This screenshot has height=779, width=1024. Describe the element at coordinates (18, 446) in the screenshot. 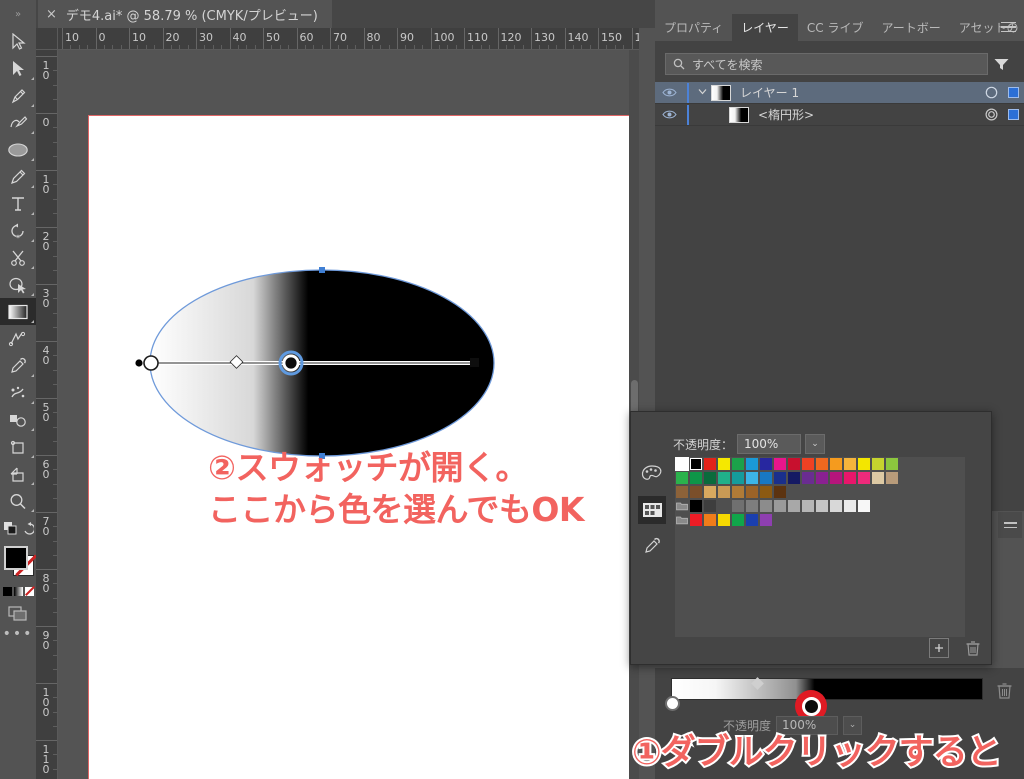

I see `free-transform-tool` at that location.